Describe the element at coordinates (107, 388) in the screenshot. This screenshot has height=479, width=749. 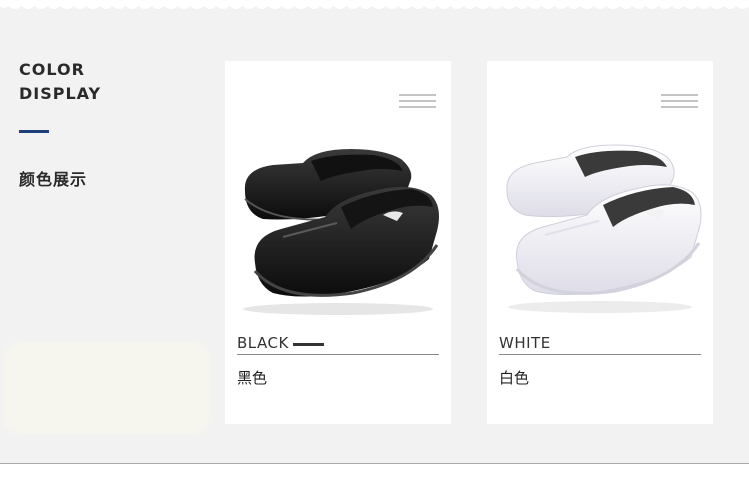
I see `decorative-patch` at that location.